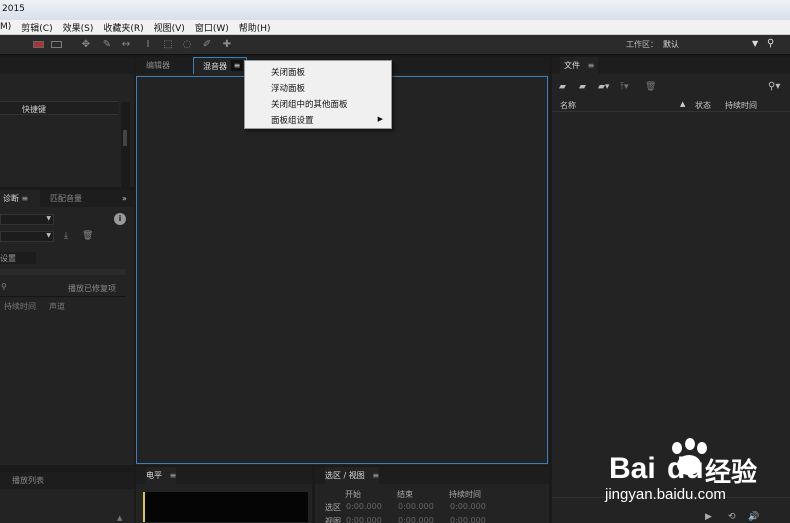 Image resolution: width=790 pixels, height=523 pixels. What do you see at coordinates (671, 44) in the screenshot?
I see `workspace-select: 默认` at bounding box center [671, 44].